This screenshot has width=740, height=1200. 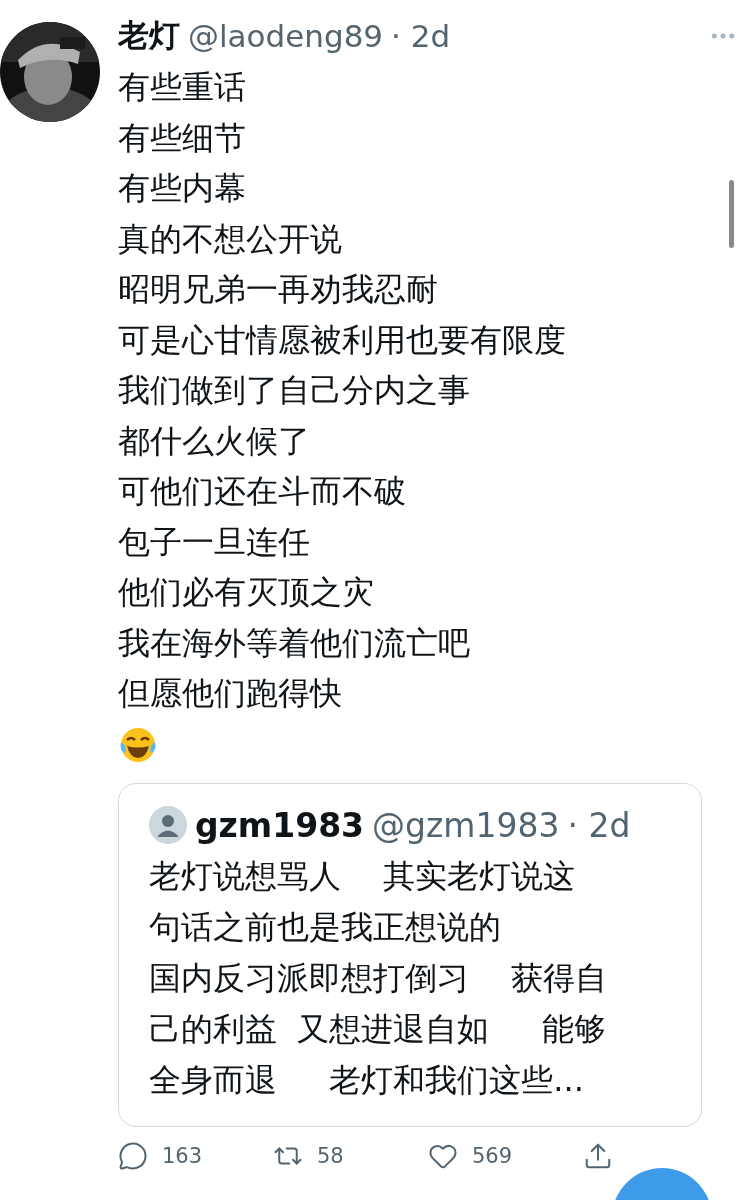 What do you see at coordinates (133, 1155) in the screenshot?
I see `reply-icon` at bounding box center [133, 1155].